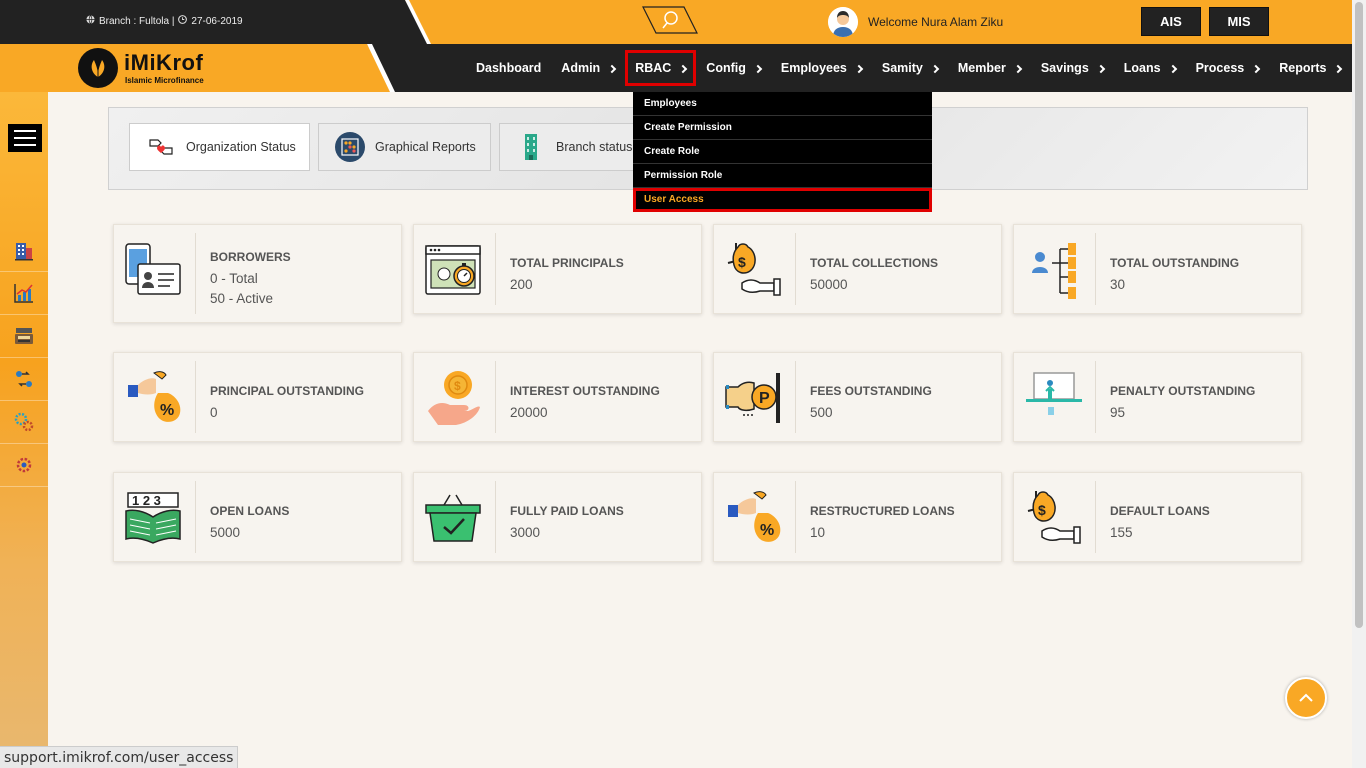 Image resolution: width=1366 pixels, height=768 pixels. What do you see at coordinates (981, 68) in the screenshot?
I see `nav-item-label: Member` at bounding box center [981, 68].